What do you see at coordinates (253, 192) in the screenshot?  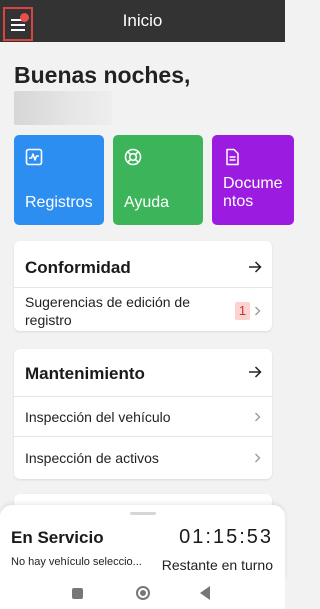 I see `tile-label: Docume ntos` at bounding box center [253, 192].